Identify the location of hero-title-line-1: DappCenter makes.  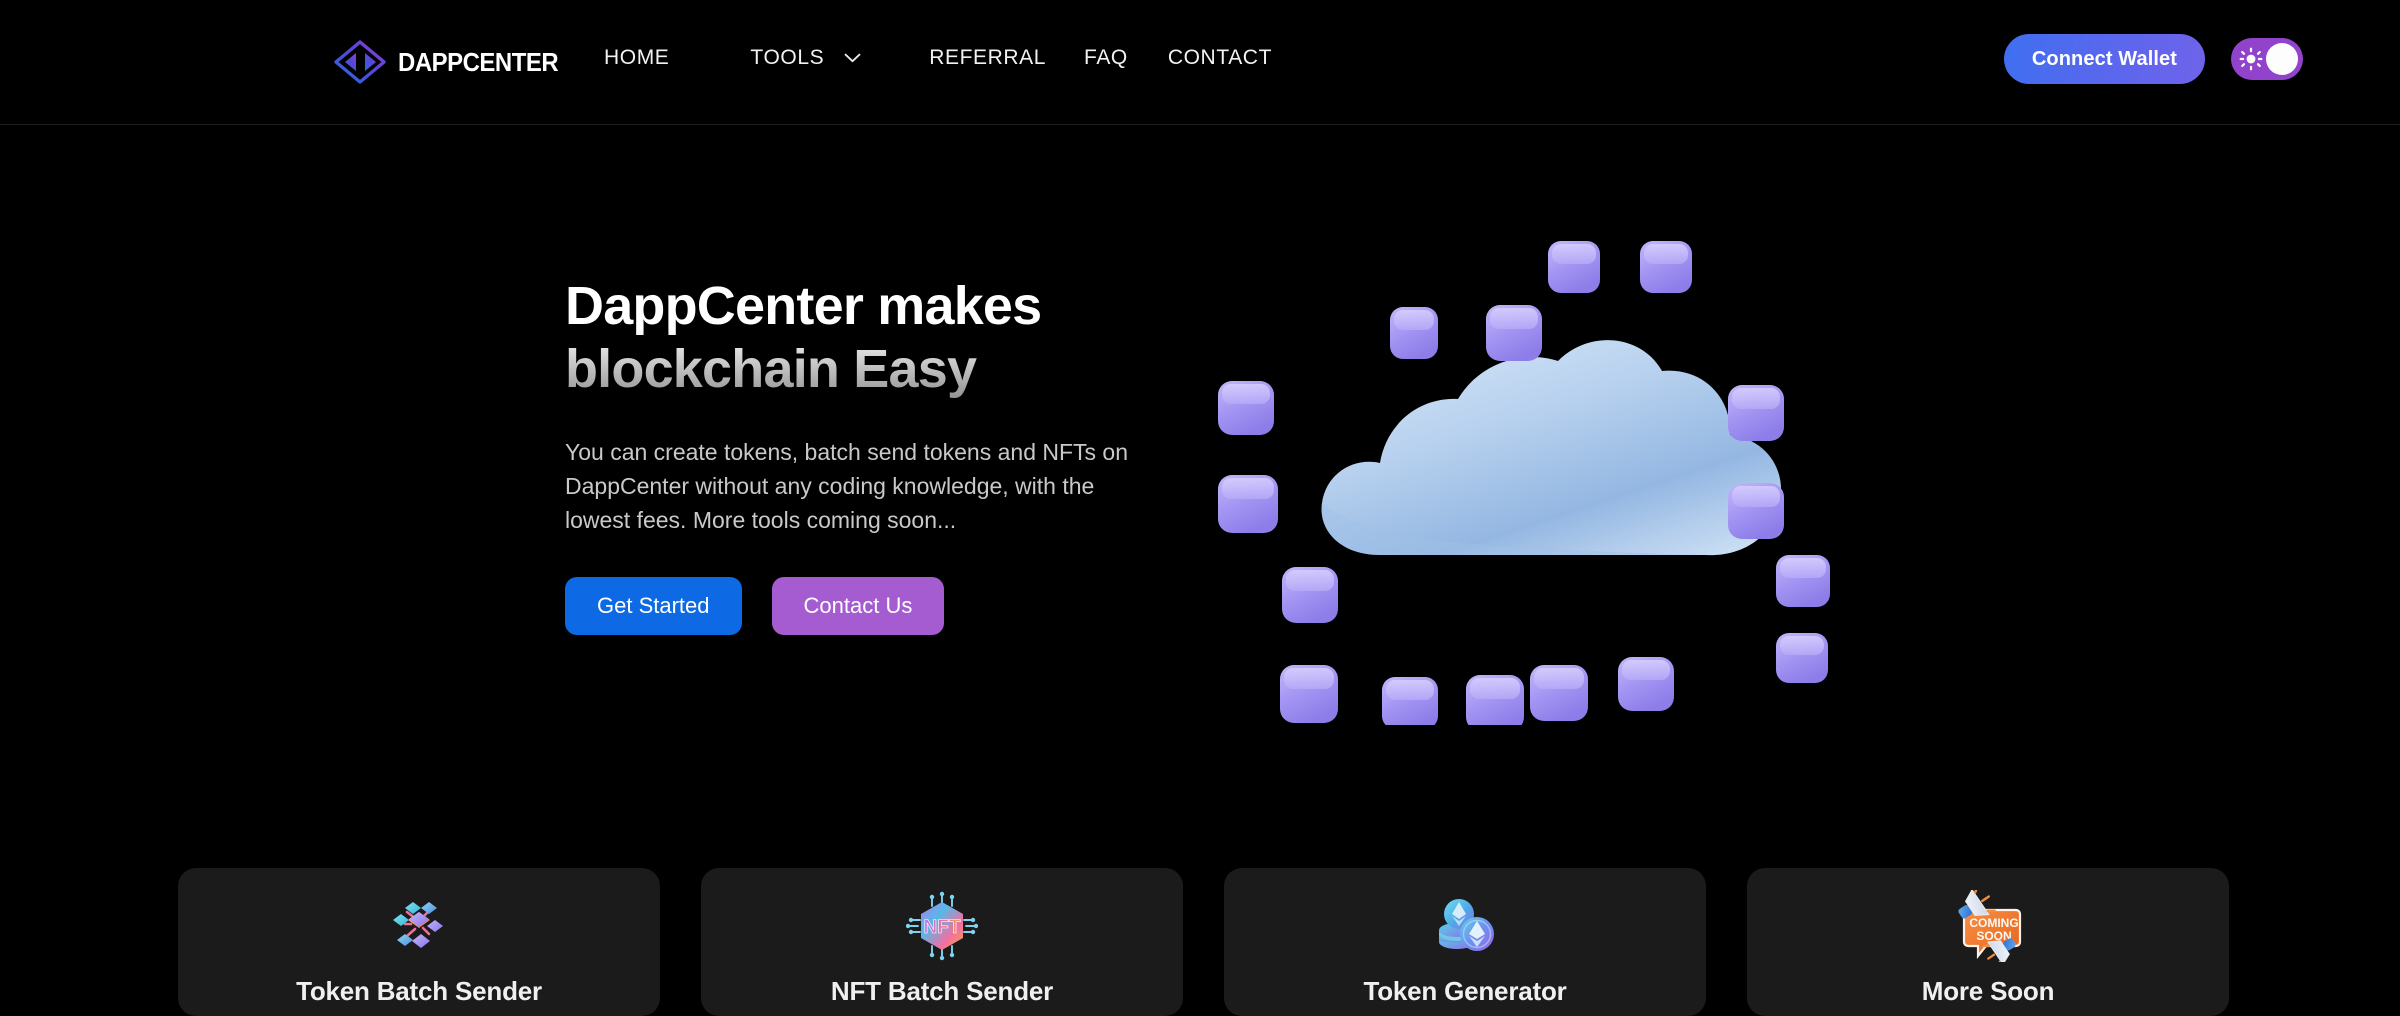
(803, 306).